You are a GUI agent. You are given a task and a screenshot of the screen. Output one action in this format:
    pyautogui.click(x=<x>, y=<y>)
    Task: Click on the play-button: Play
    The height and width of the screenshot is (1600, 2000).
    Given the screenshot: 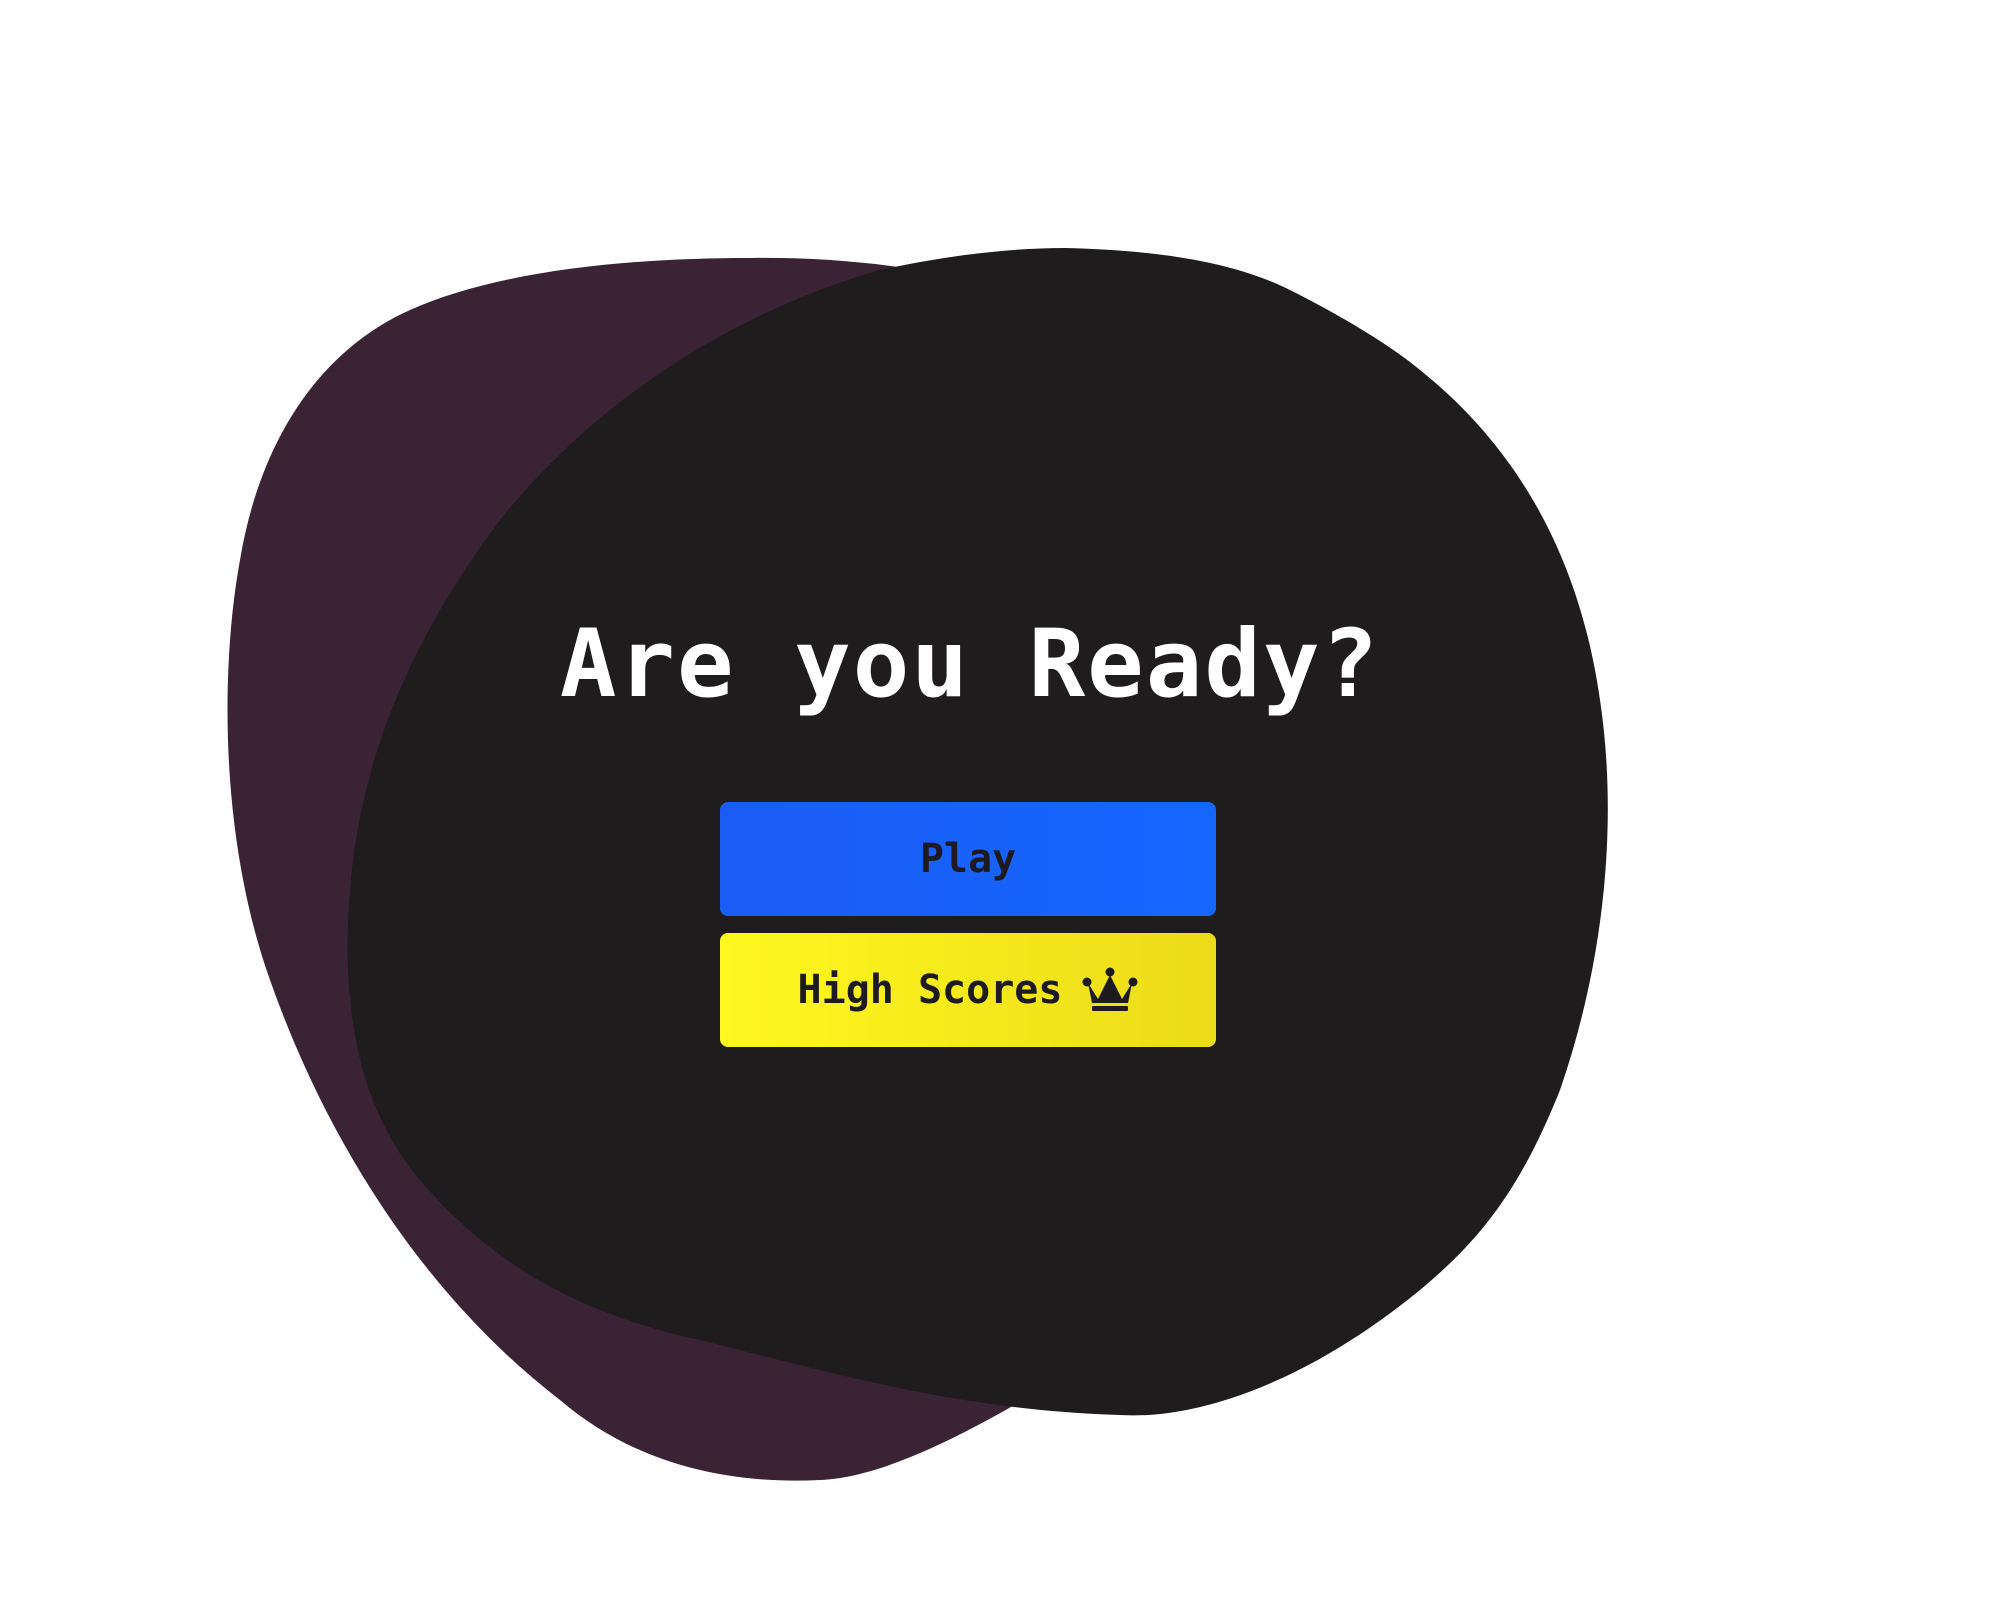 What is the action you would take?
    pyautogui.click(x=968, y=859)
    